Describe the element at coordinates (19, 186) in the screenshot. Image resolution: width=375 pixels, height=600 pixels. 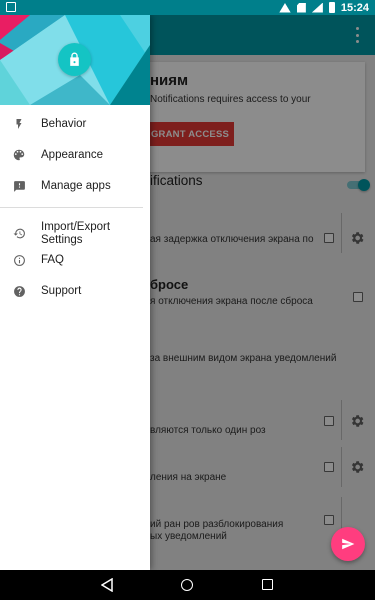
I see `manage-apps-icon` at that location.